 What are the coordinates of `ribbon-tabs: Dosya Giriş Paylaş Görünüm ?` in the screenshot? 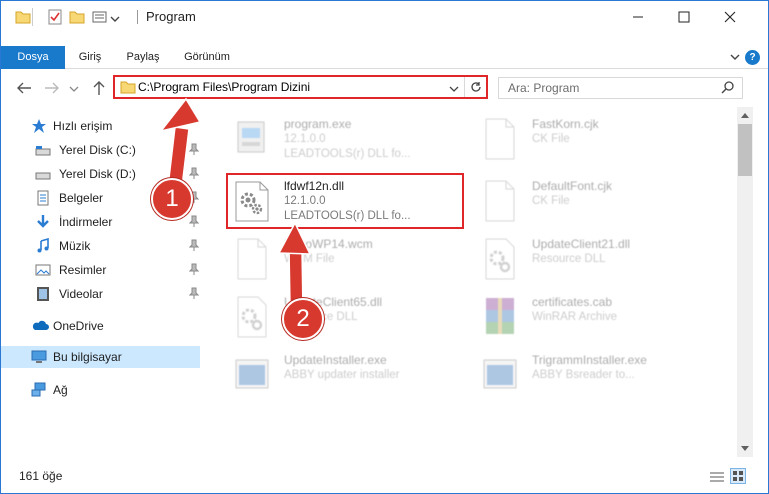 It's located at (384, 57).